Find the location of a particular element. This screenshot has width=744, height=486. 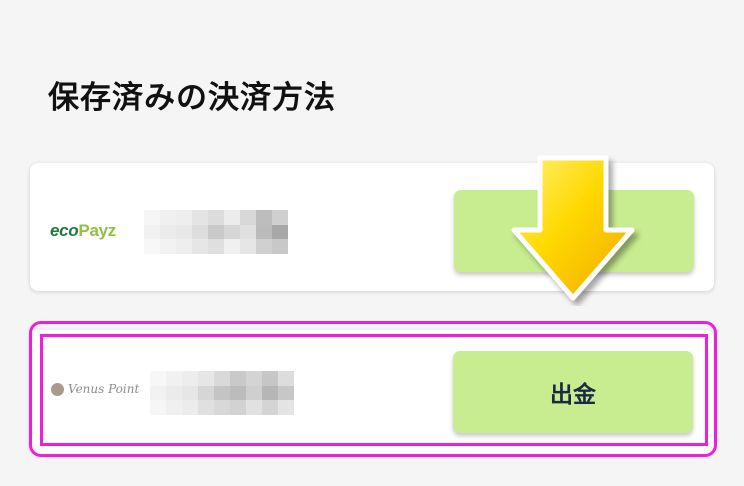

ecopayz-logo-payz: Payz is located at coordinates (97, 230).